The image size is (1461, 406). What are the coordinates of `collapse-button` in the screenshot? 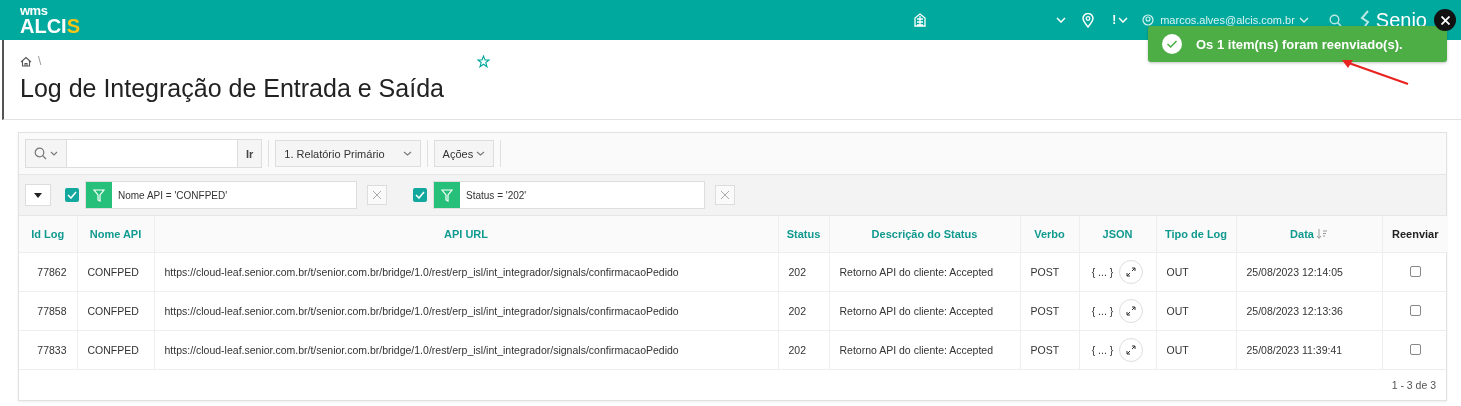 It's located at (38, 195).